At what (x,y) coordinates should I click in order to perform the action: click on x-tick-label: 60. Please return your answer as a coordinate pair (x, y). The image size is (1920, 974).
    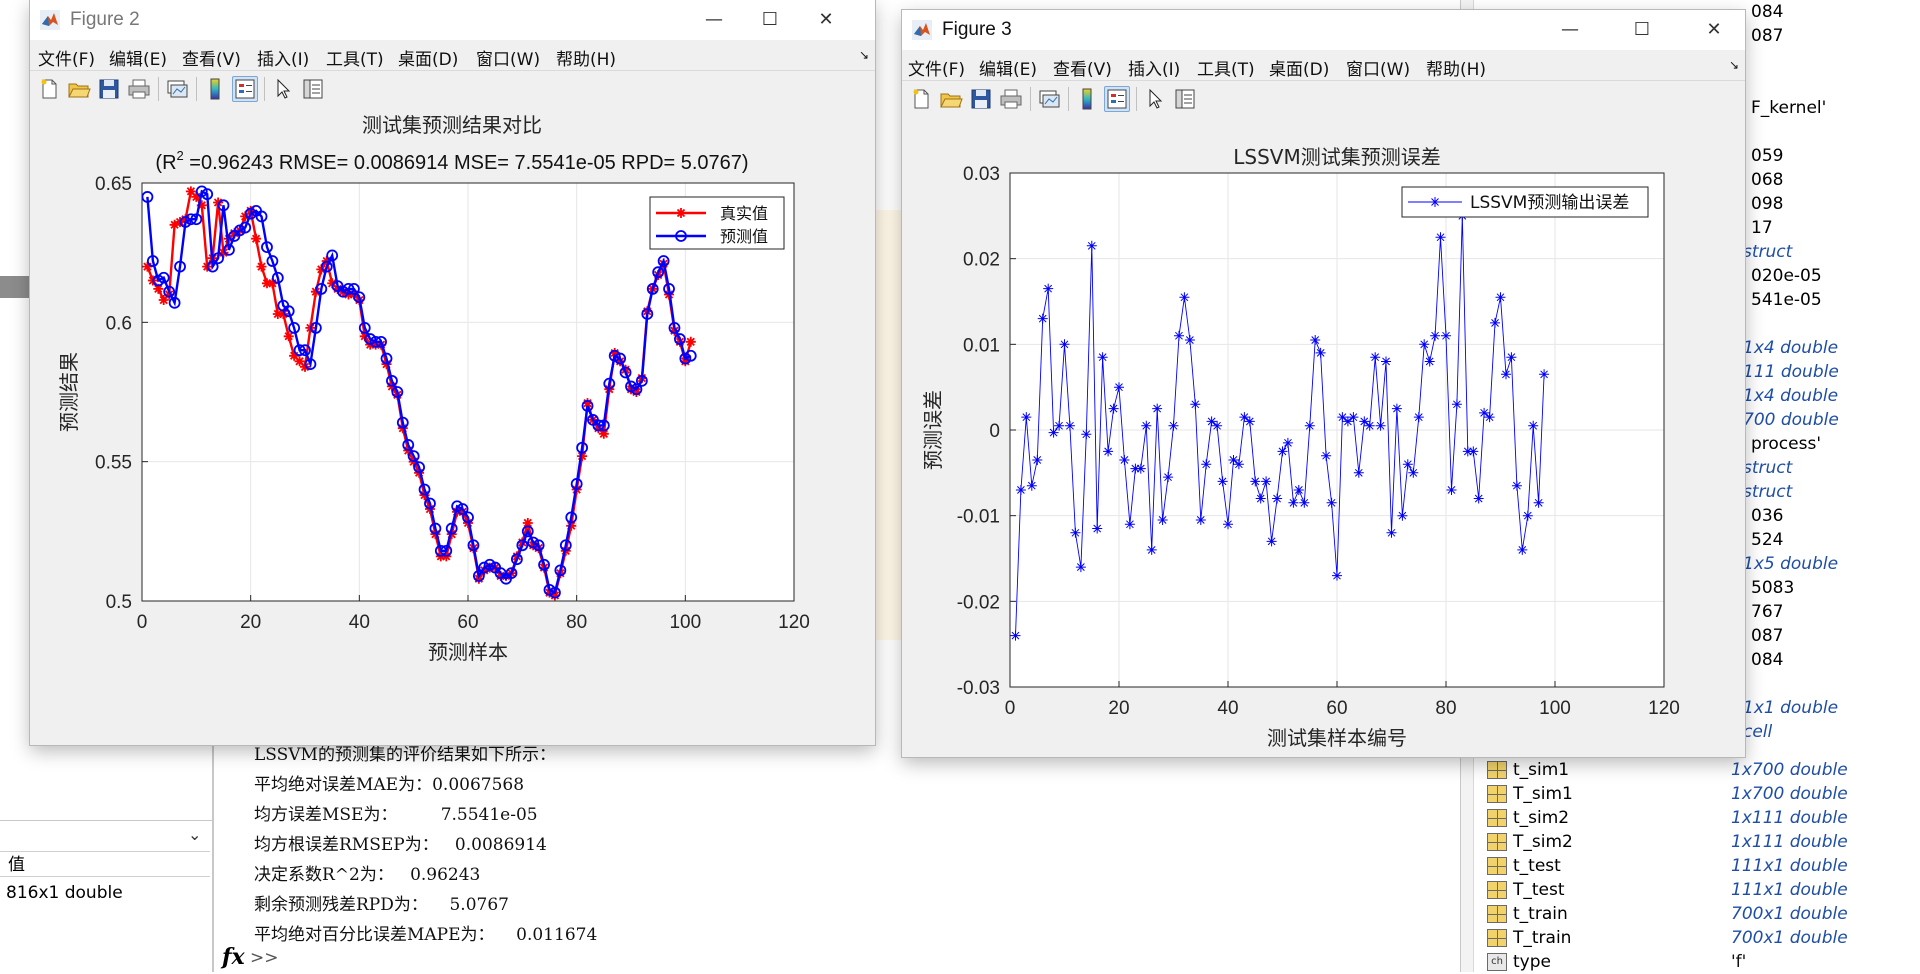
    Looking at the image, I should click on (1336, 708).